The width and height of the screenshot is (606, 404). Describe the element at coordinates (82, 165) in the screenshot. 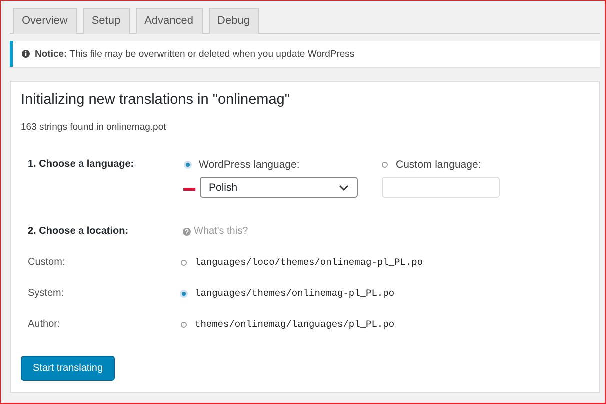

I see `language-label: 1. Choose a language:` at that location.